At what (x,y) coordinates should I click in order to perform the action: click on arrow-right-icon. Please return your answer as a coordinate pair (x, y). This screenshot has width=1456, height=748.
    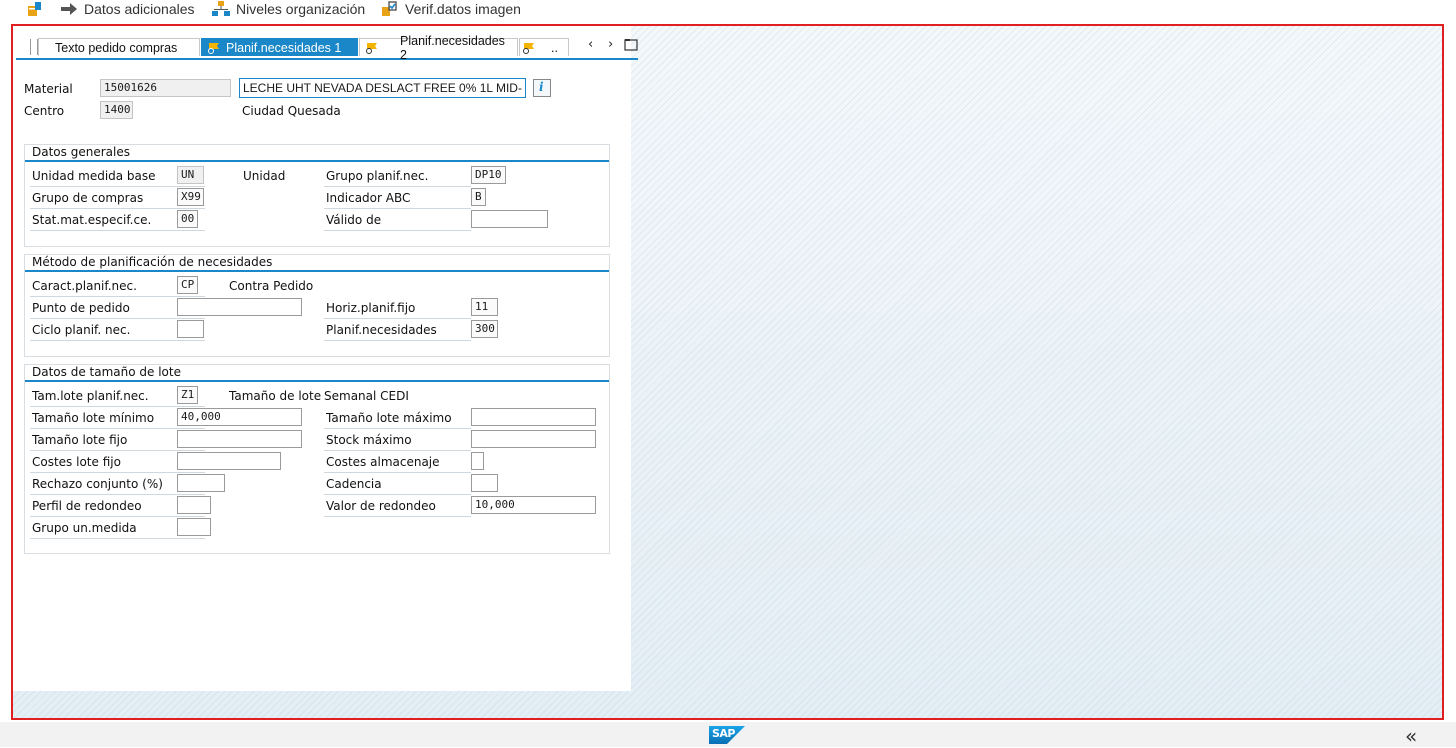
    Looking at the image, I should click on (69, 9).